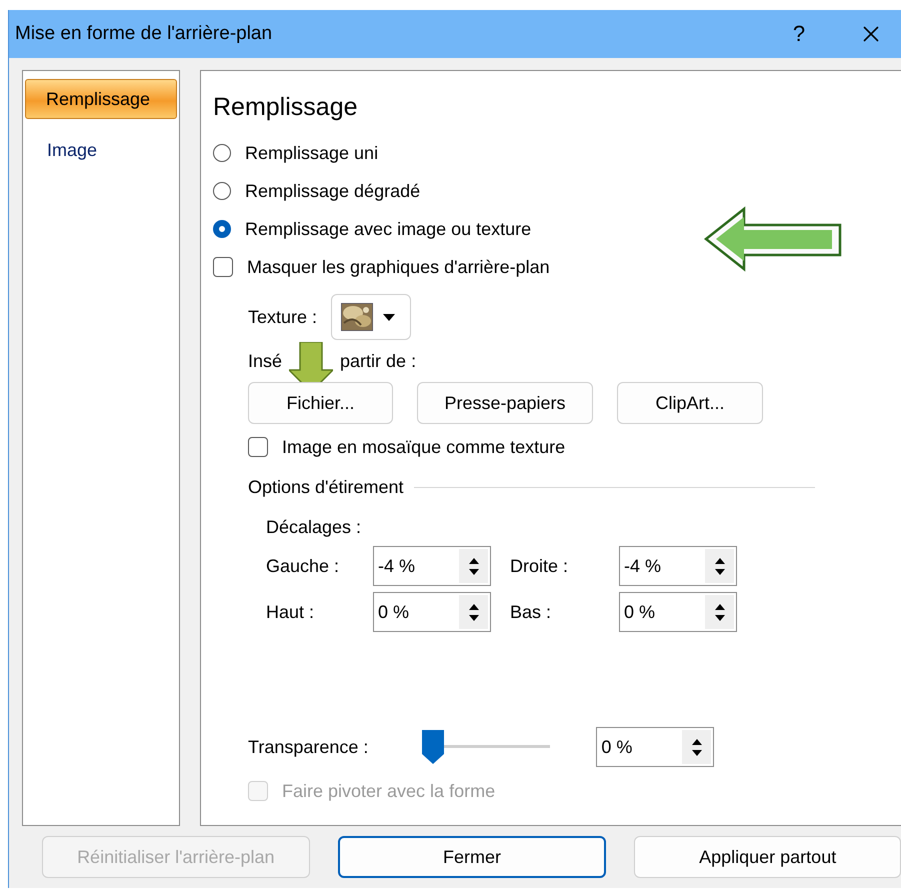  Describe the element at coordinates (283, 317) in the screenshot. I see `texture-label: Texture :` at that location.